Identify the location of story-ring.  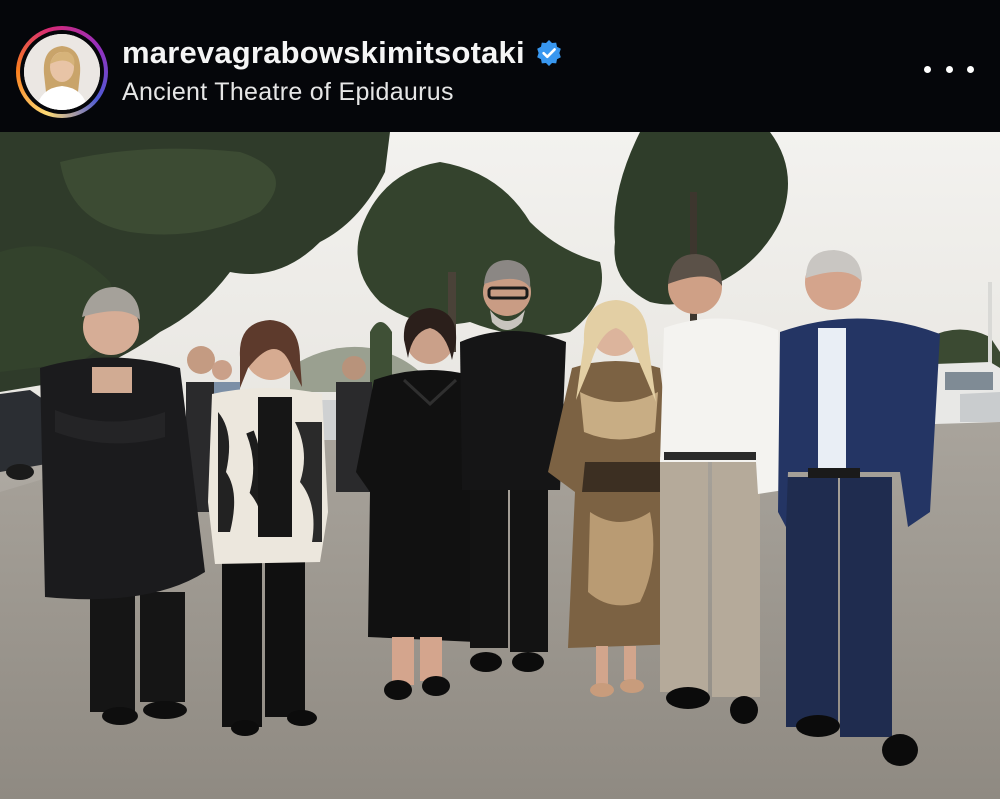
(62, 72).